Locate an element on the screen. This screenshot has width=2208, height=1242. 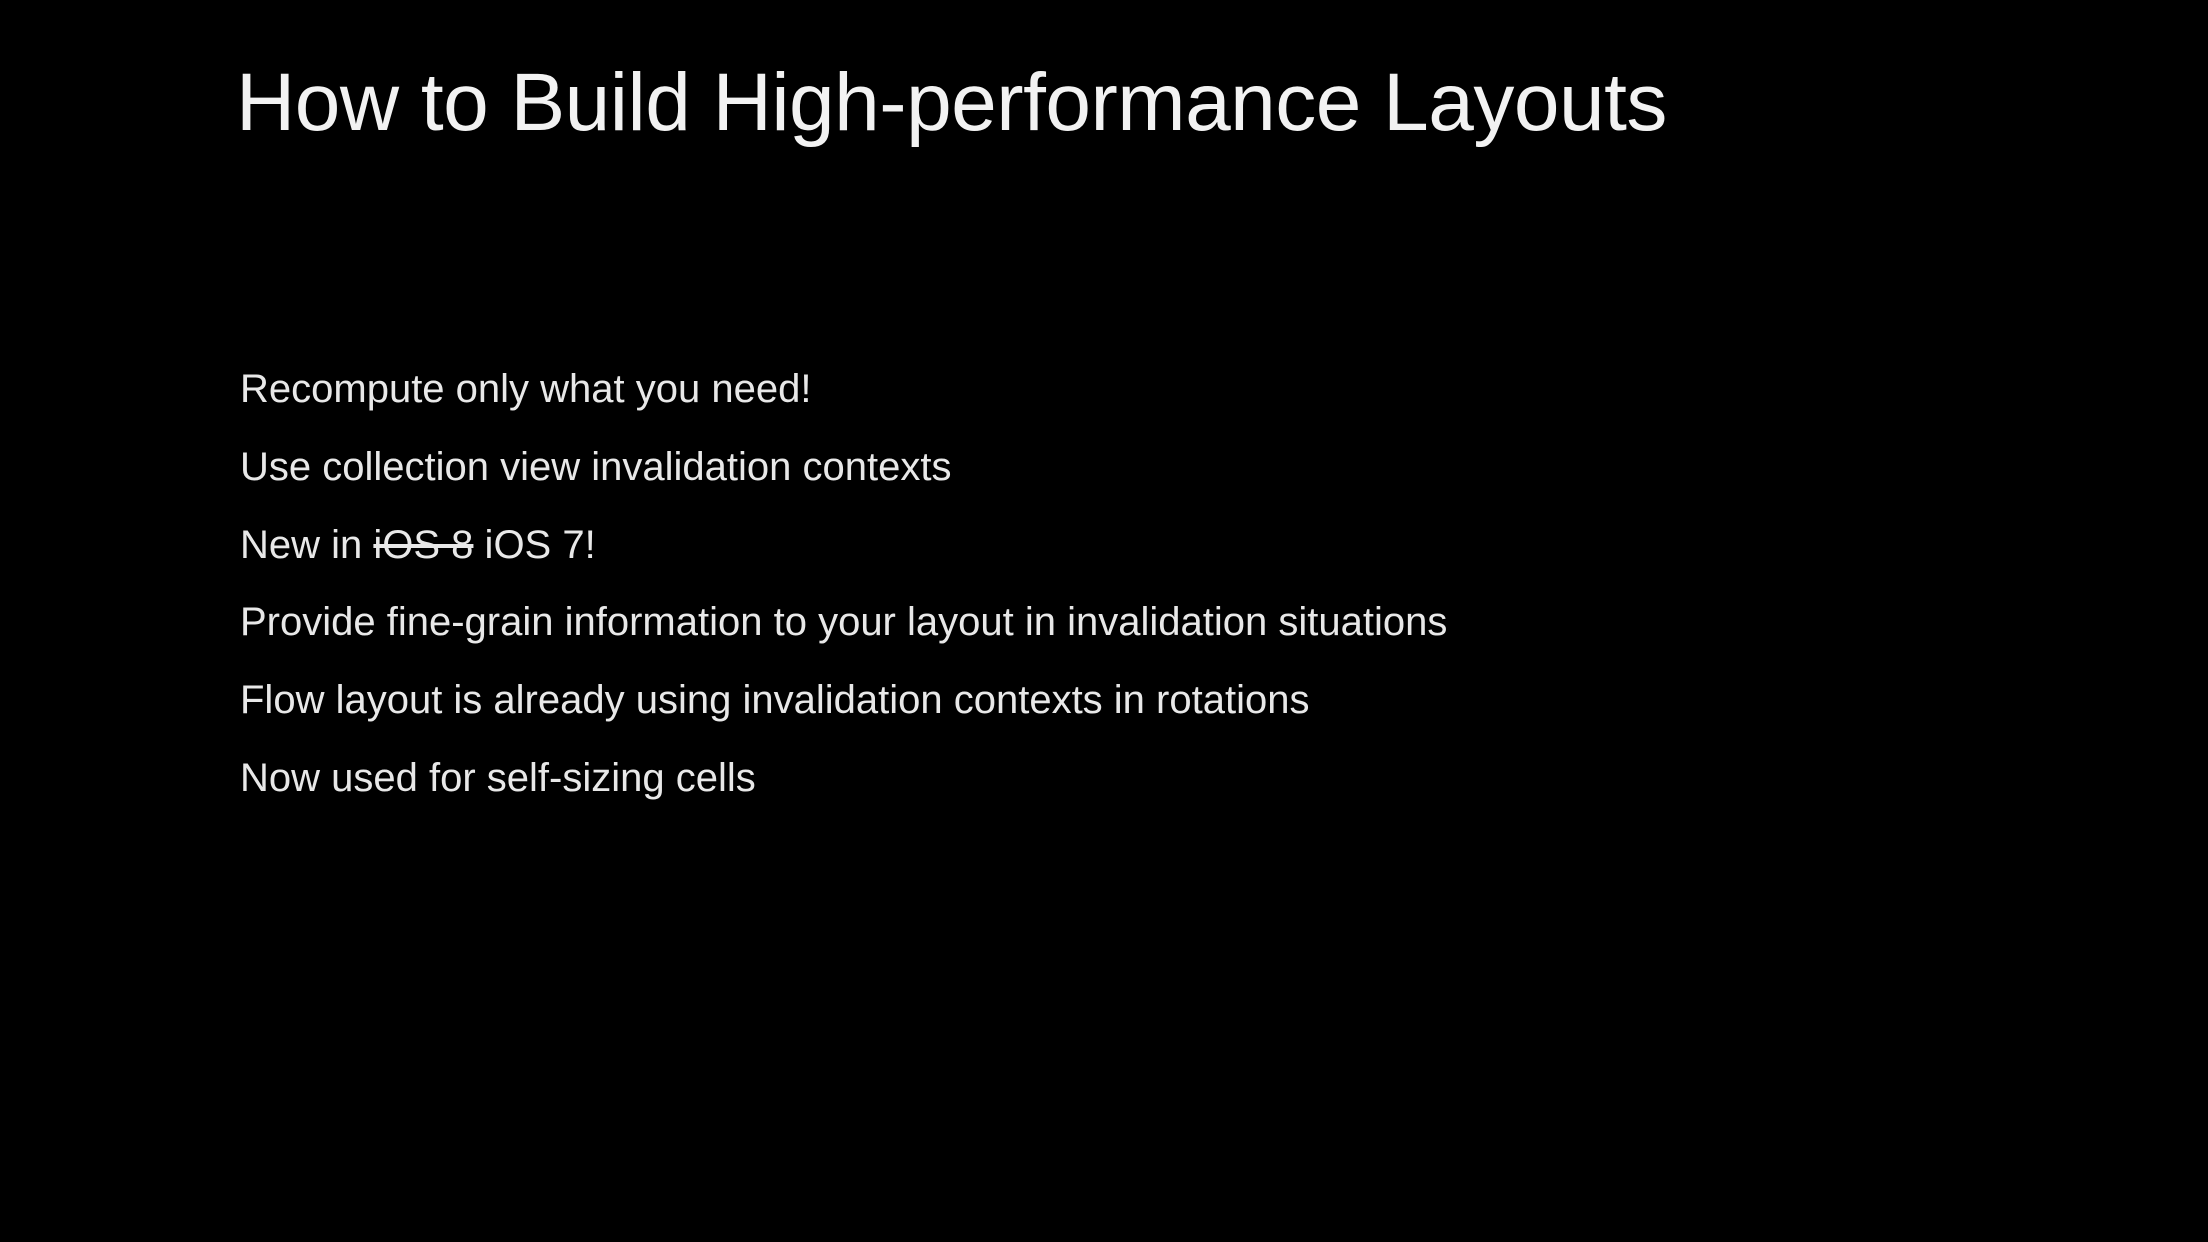
slide-title: How to Build High-performance Layouts is located at coordinates (951, 102).